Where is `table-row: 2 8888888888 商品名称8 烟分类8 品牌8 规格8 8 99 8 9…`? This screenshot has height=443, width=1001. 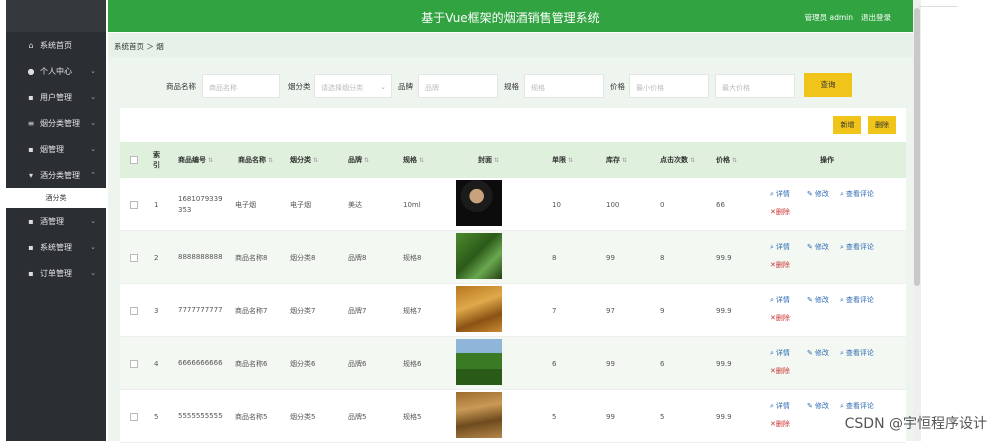
table-row: 2 8888888888 商品名称8 烟分类8 品牌8 规格8 8 99 8 9… is located at coordinates (513, 257).